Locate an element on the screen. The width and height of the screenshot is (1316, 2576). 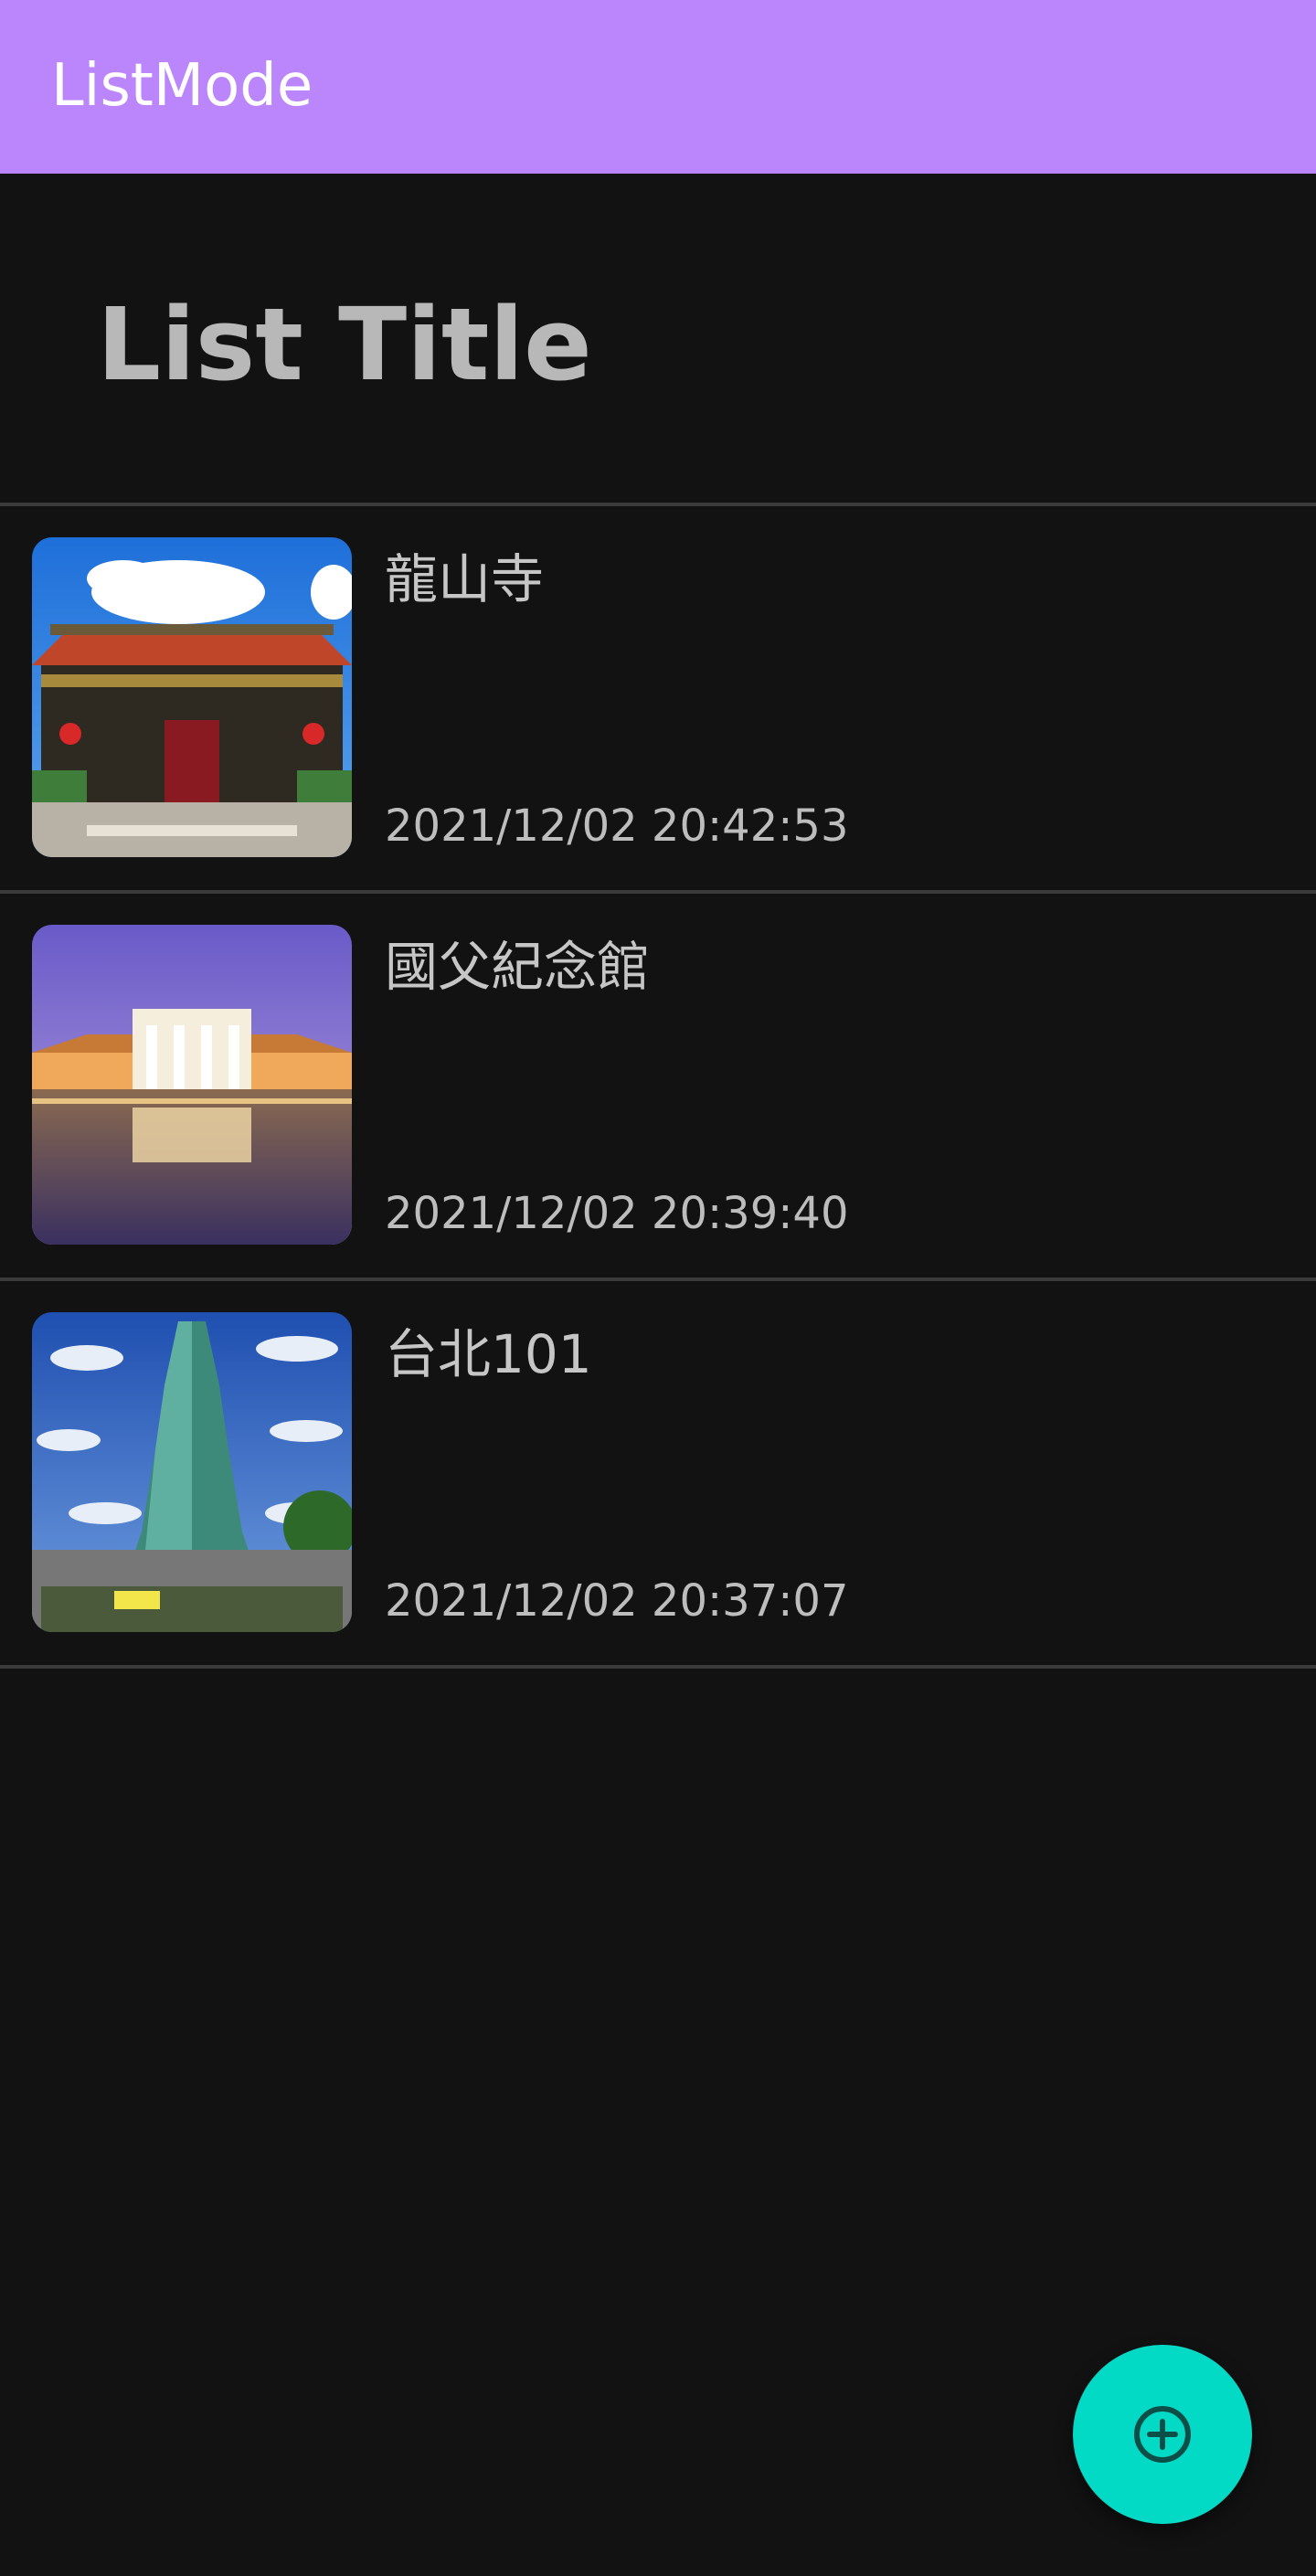
list-title: List Title is located at coordinates (344, 344).